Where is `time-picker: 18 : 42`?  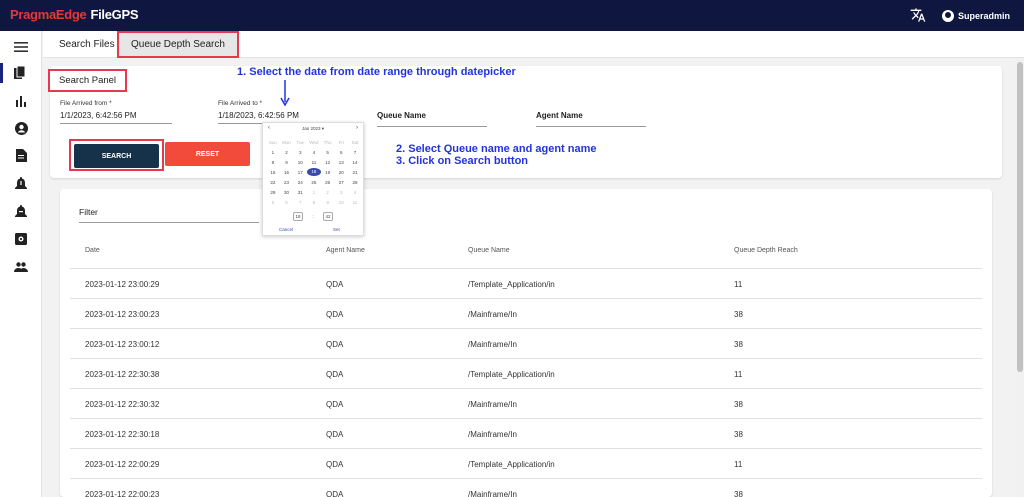
time-picker: 18 : 42 is located at coordinates (313, 216).